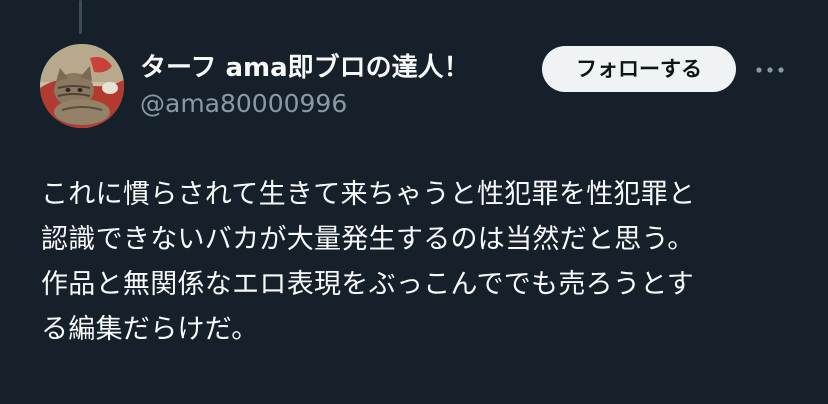 This screenshot has height=404, width=828. What do you see at coordinates (639, 69) in the screenshot?
I see `follow-button: フォローする` at bounding box center [639, 69].